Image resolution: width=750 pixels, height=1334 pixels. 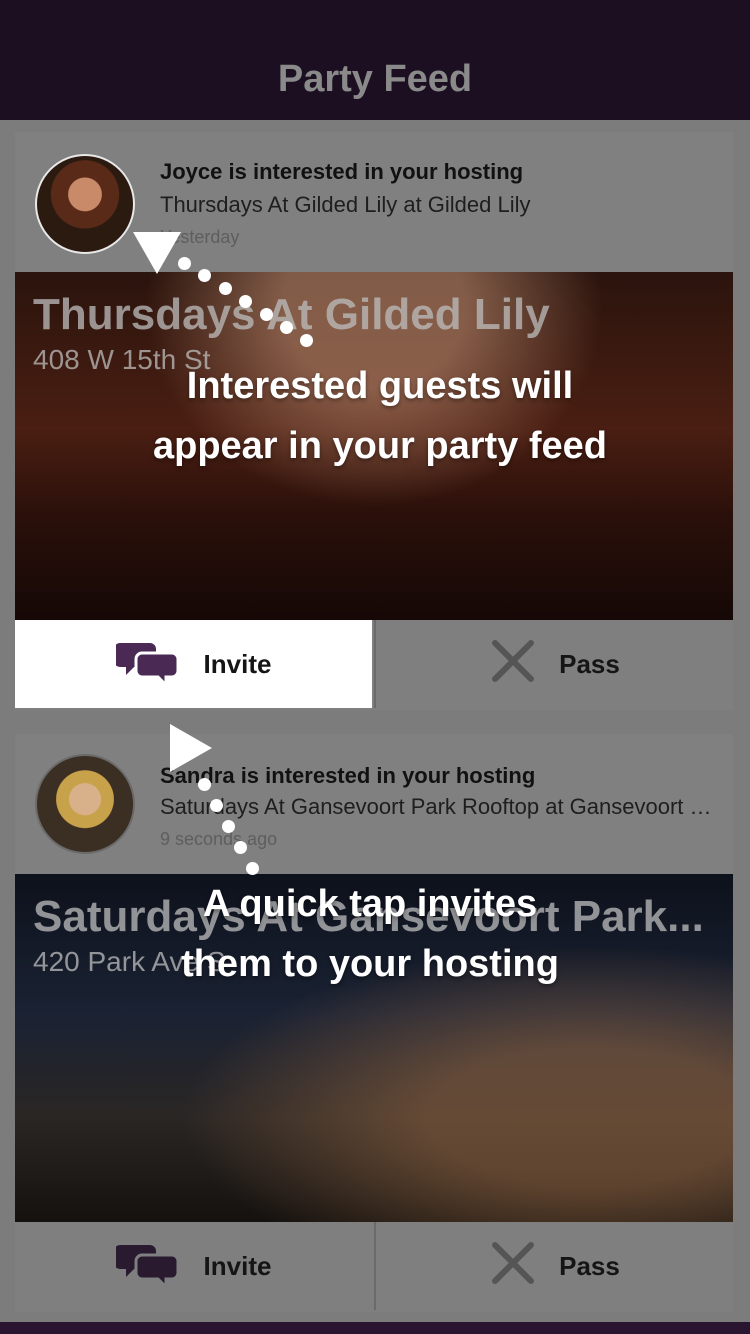 What do you see at coordinates (342, 171) in the screenshot?
I see `card-headline: Joyce is interested in your hosting` at bounding box center [342, 171].